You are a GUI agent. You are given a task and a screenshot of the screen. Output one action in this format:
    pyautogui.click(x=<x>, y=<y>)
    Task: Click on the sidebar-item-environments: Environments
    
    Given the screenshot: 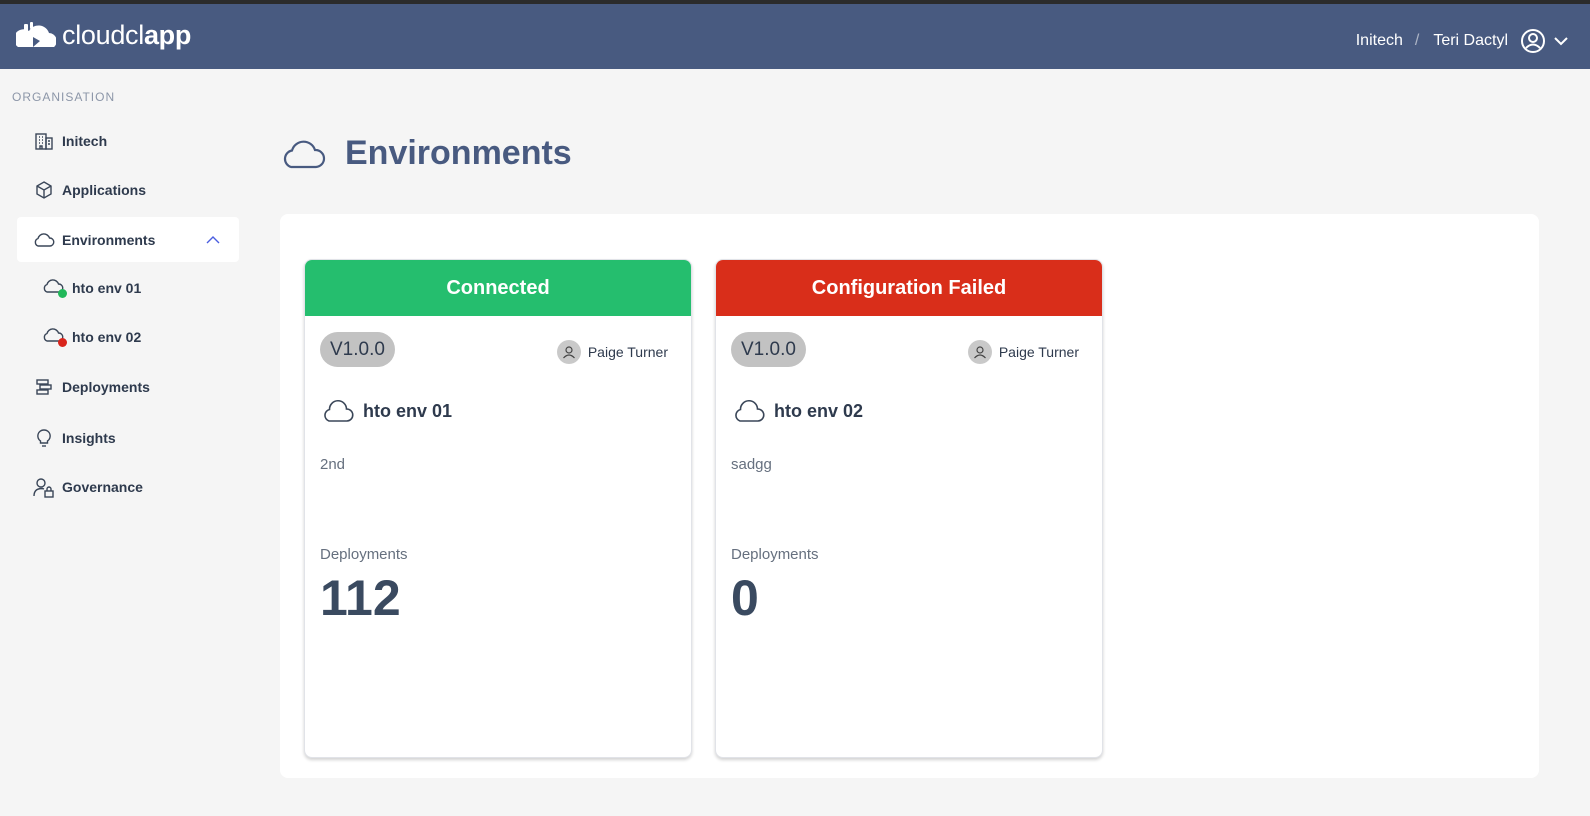 What is the action you would take?
    pyautogui.click(x=128, y=239)
    